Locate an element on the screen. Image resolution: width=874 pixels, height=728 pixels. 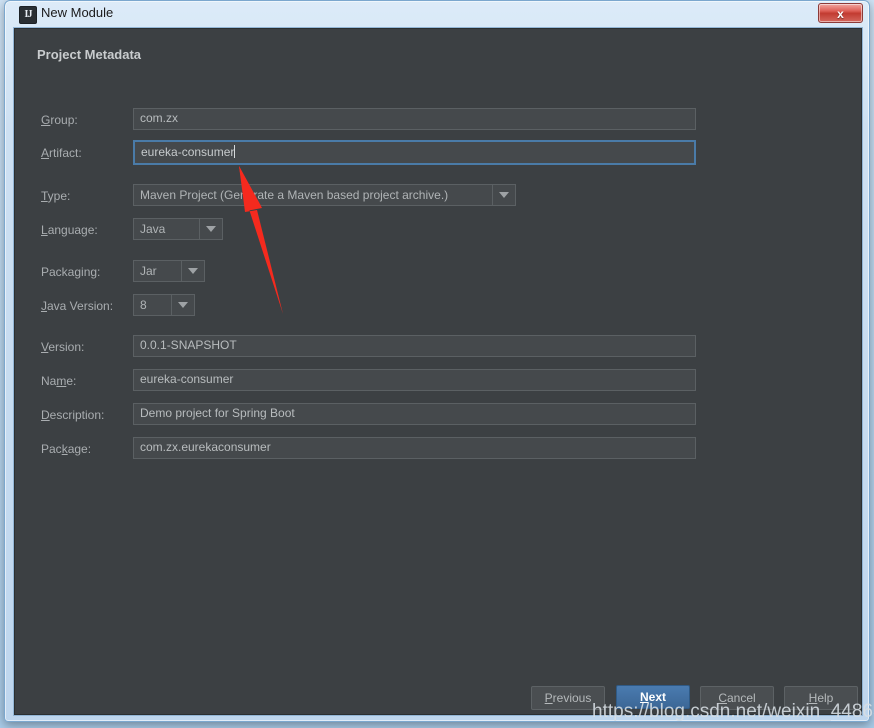
label-description: Description: is located at coordinates (73, 415).